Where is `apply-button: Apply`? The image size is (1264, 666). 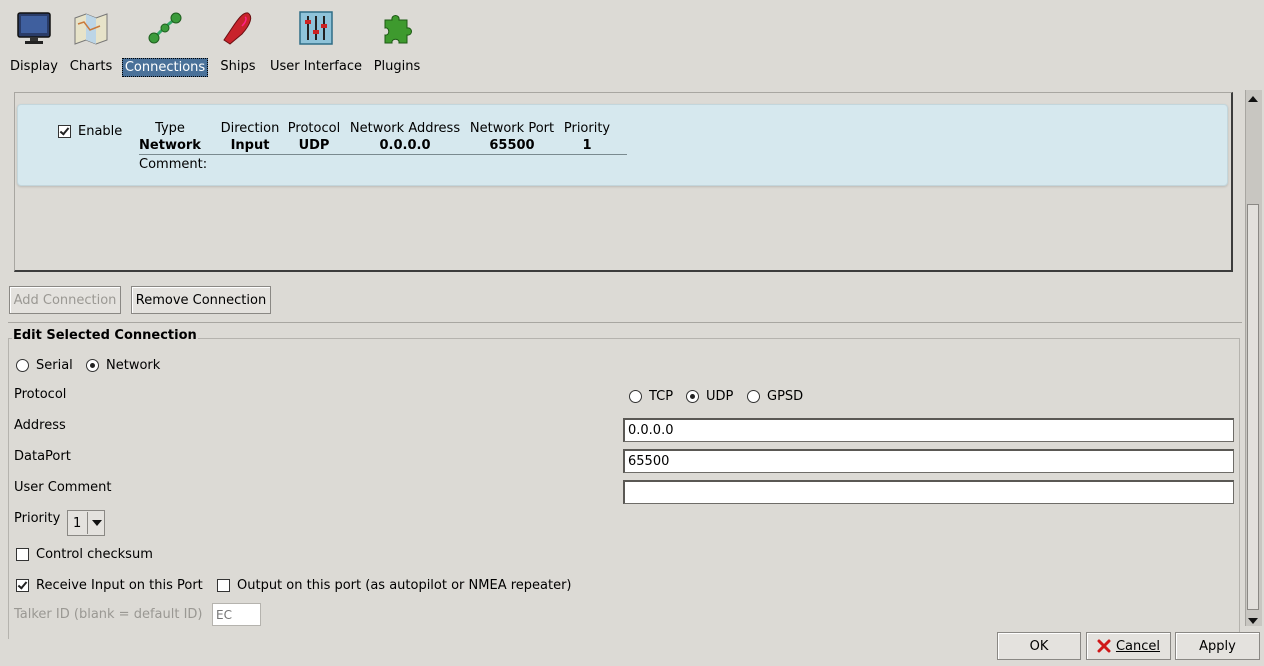 apply-button: Apply is located at coordinates (1217, 646).